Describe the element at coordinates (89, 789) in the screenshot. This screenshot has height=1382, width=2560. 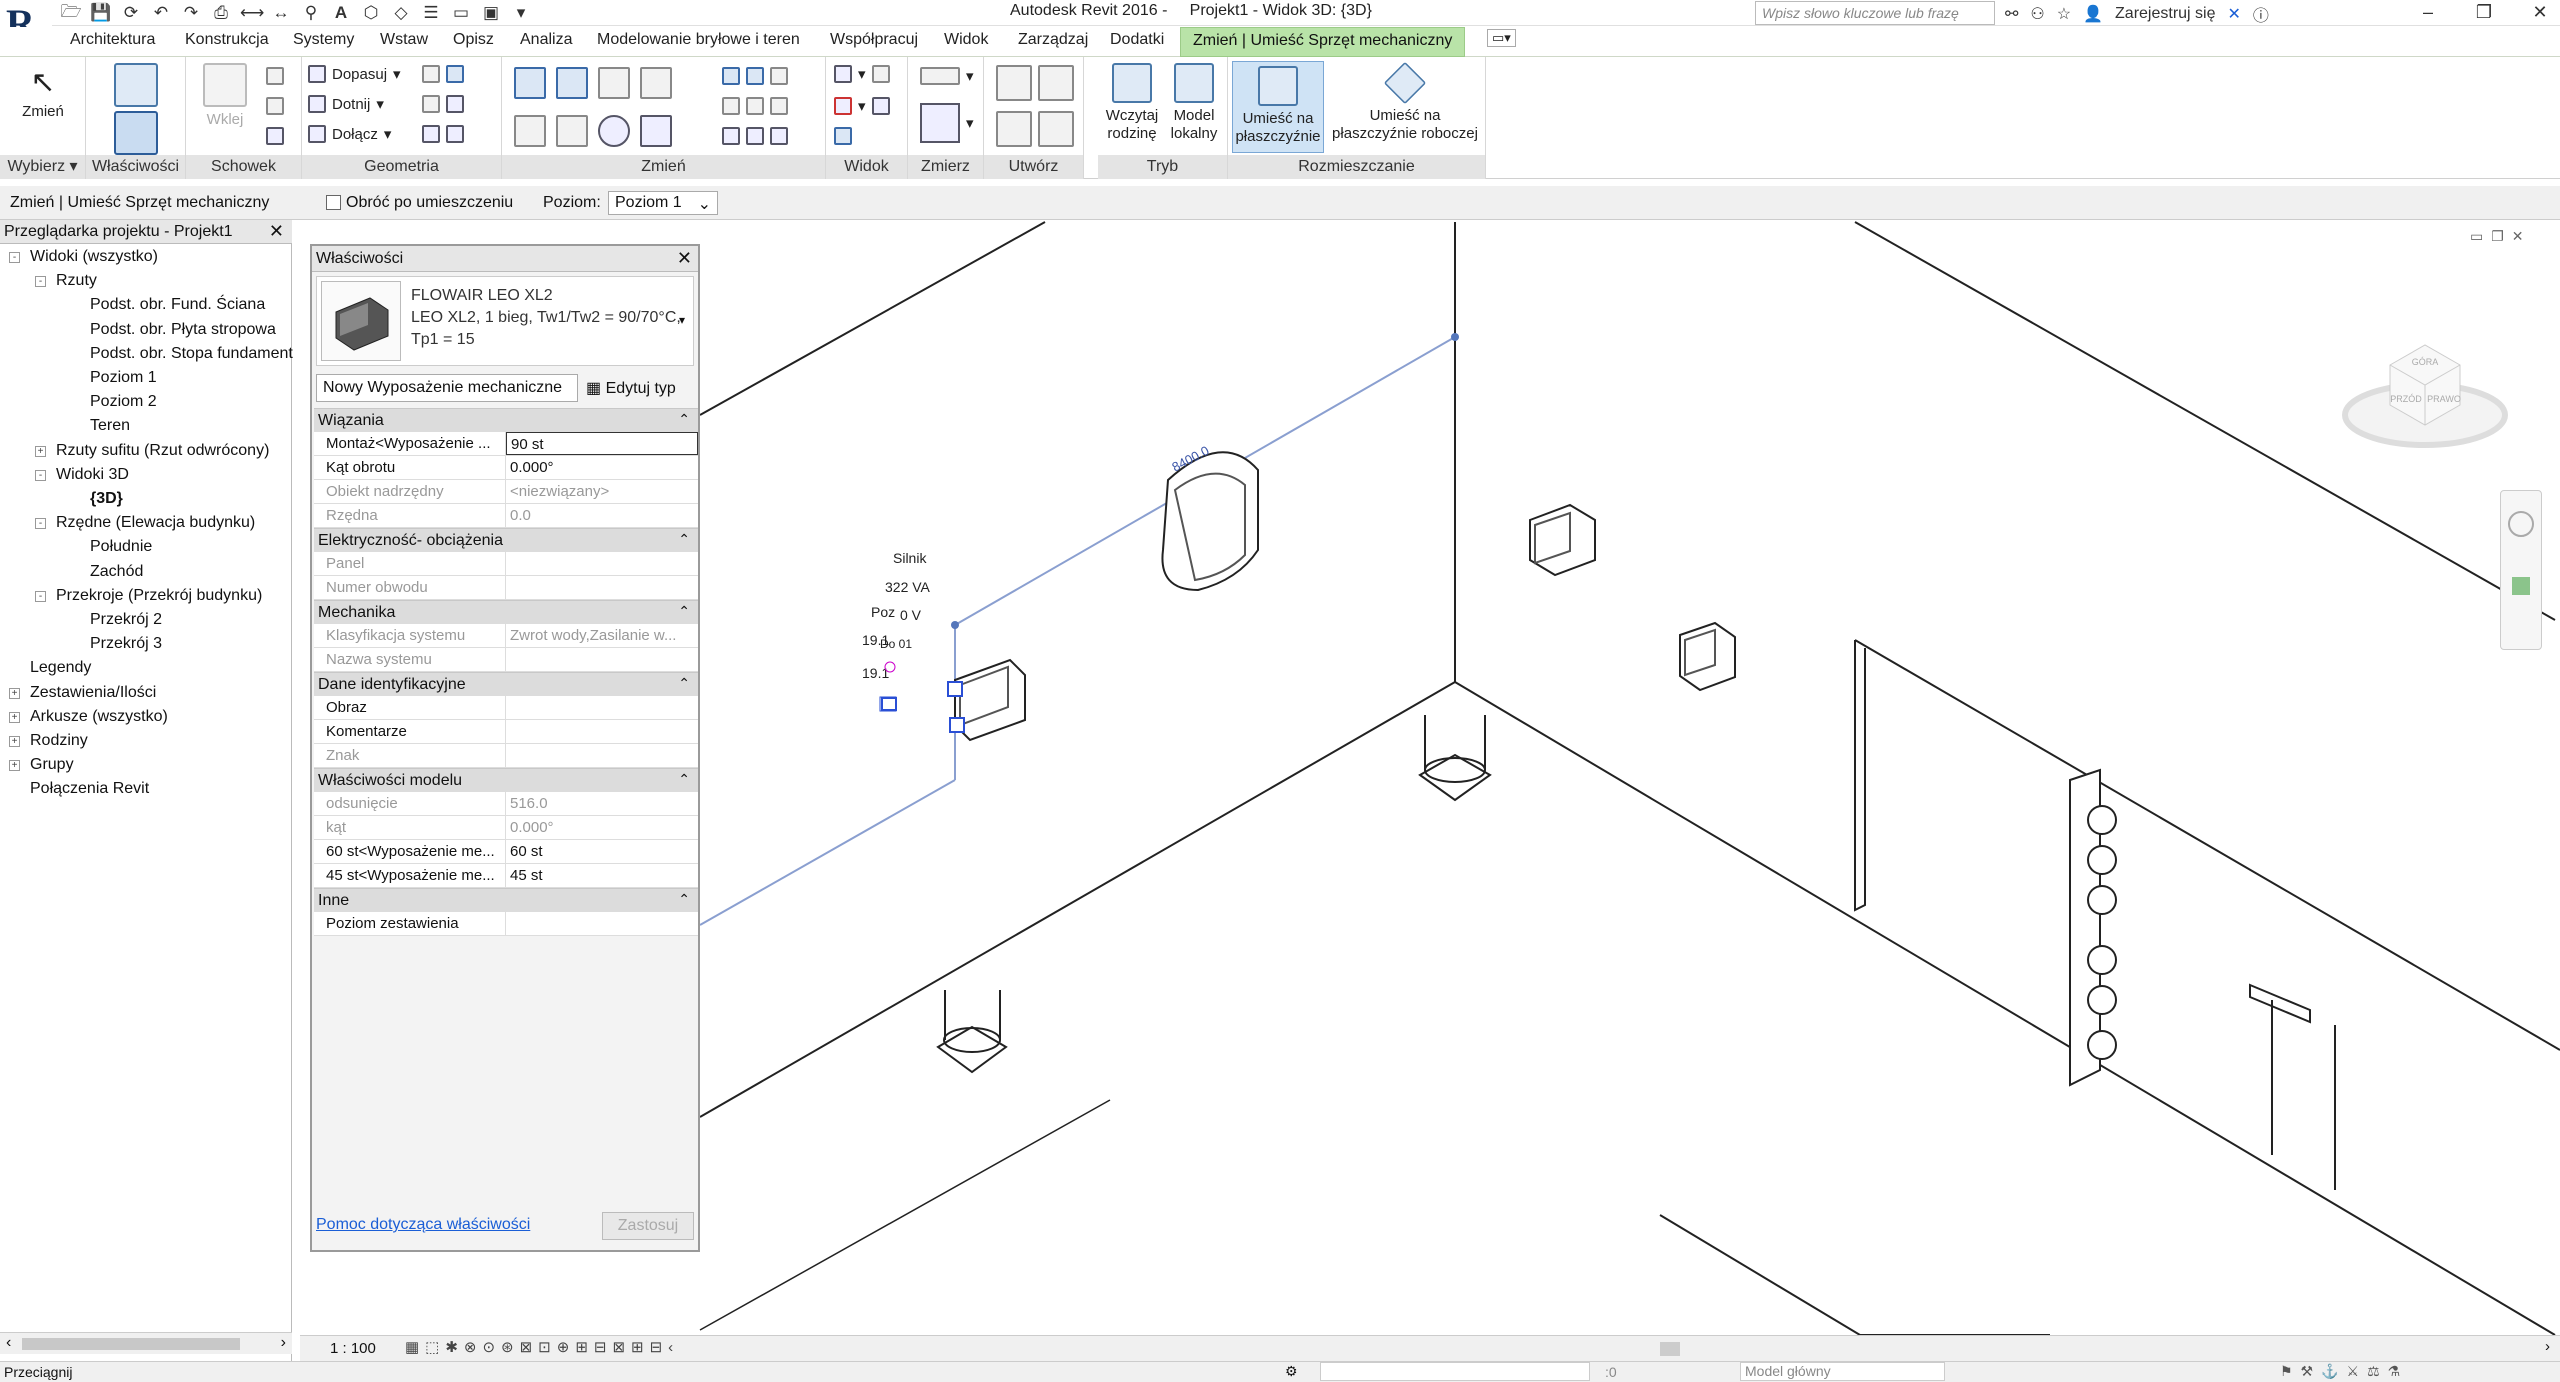
I see `browser-item: Połączenia Revit` at that location.